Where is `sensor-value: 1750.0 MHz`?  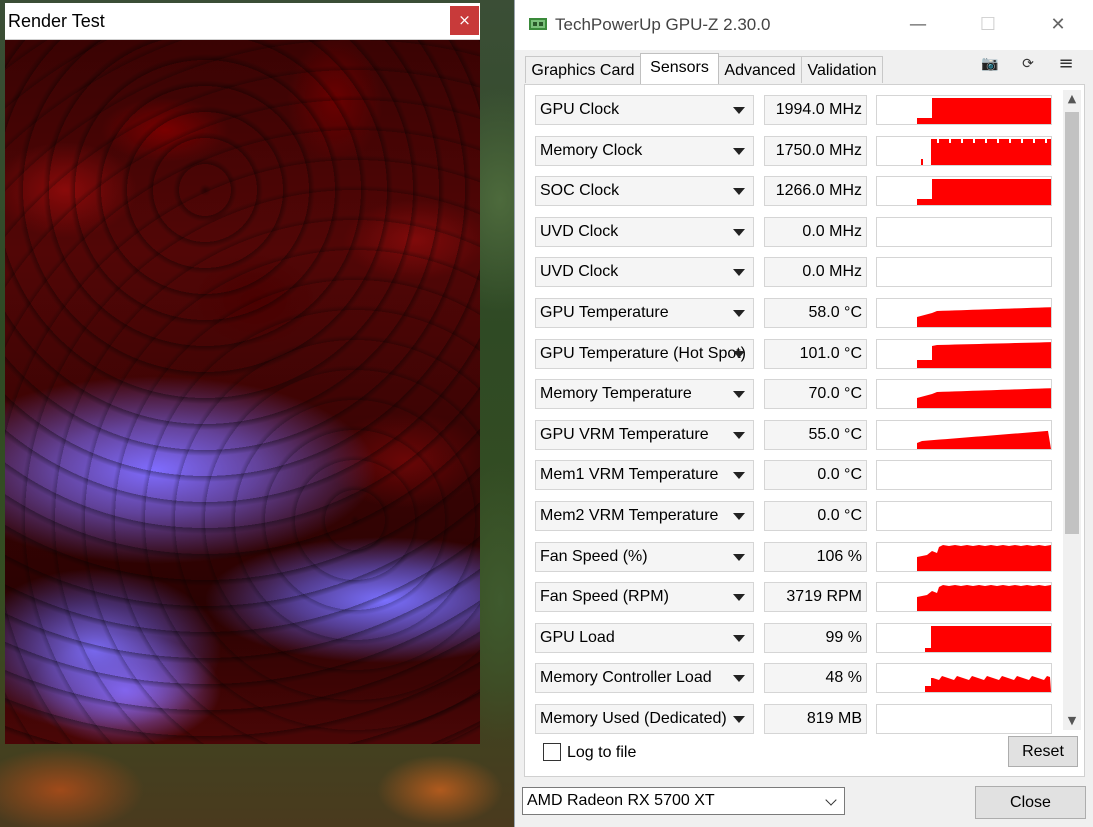
sensor-value: 1750.0 MHz is located at coordinates (815, 150).